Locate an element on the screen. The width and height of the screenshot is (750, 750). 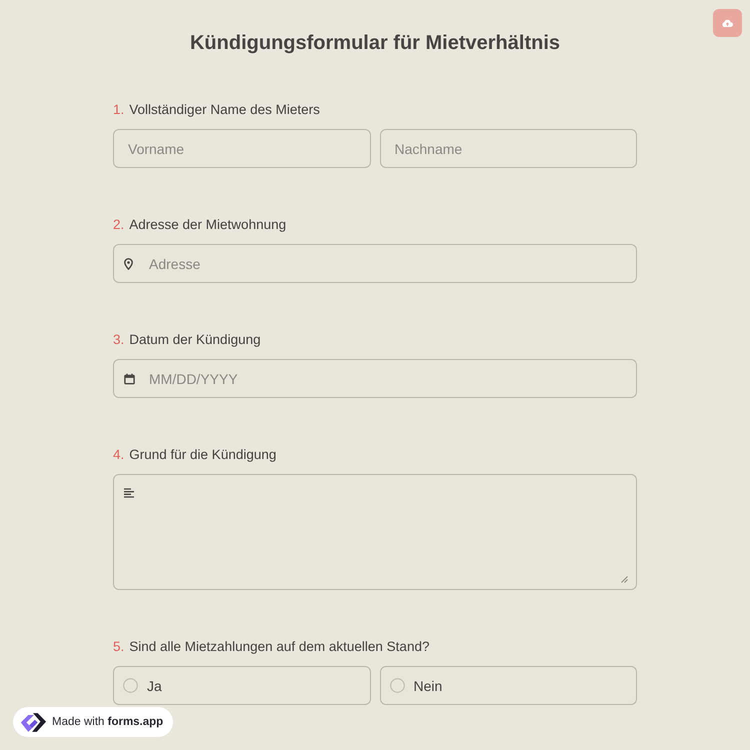
question-number: 3. is located at coordinates (118, 340).